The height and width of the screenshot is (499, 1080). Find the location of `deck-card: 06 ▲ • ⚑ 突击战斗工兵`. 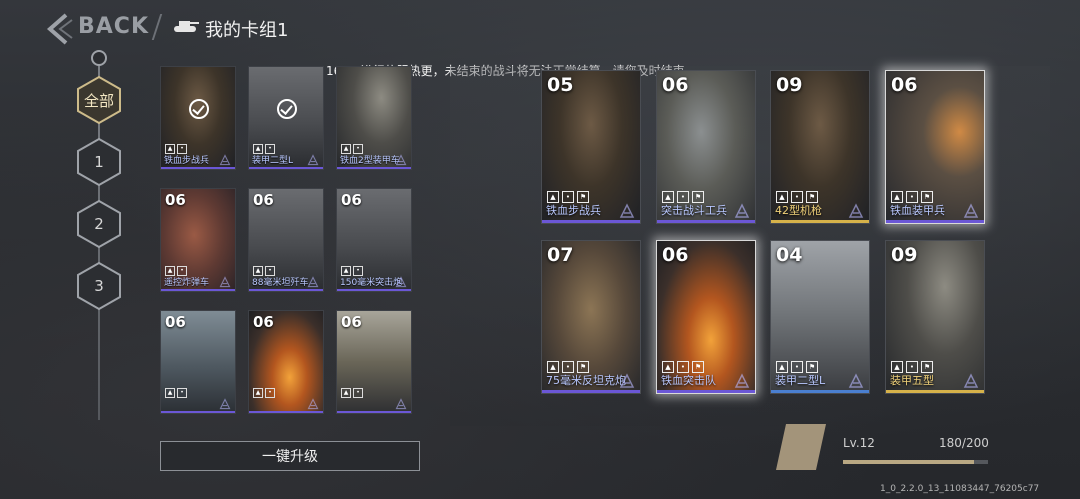

deck-card: 06 ▲ • ⚑ 突击战斗工兵 is located at coordinates (706, 147).